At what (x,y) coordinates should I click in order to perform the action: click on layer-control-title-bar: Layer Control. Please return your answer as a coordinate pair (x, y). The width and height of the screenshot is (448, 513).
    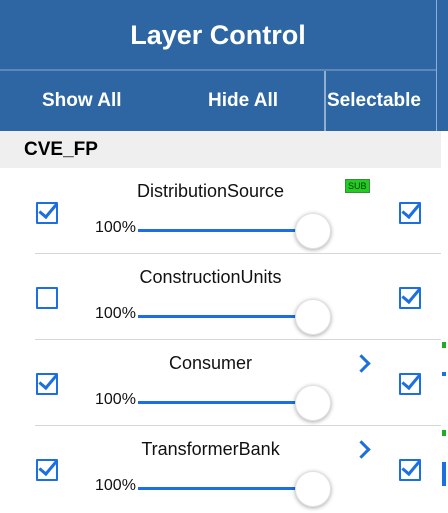
    Looking at the image, I should click on (218, 35).